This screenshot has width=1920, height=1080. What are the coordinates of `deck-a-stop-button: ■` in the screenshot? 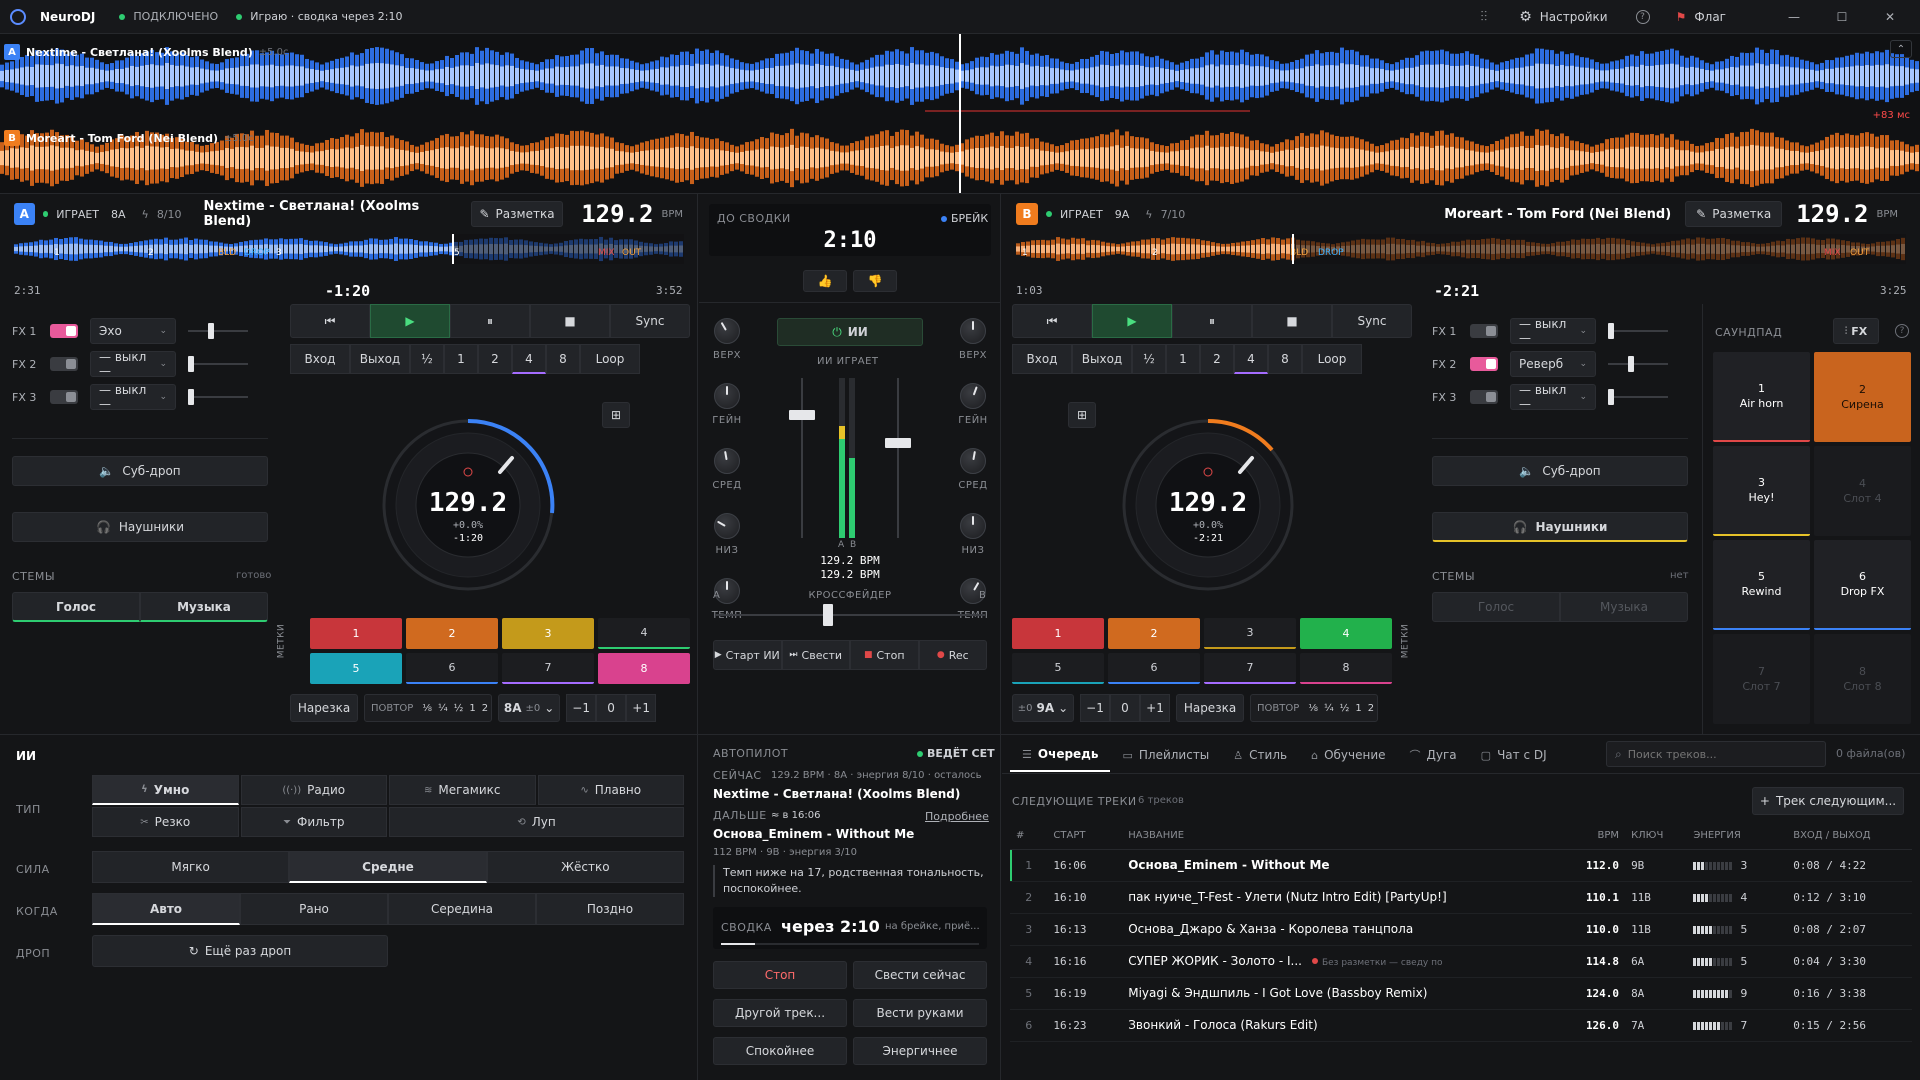 It's located at (570, 321).